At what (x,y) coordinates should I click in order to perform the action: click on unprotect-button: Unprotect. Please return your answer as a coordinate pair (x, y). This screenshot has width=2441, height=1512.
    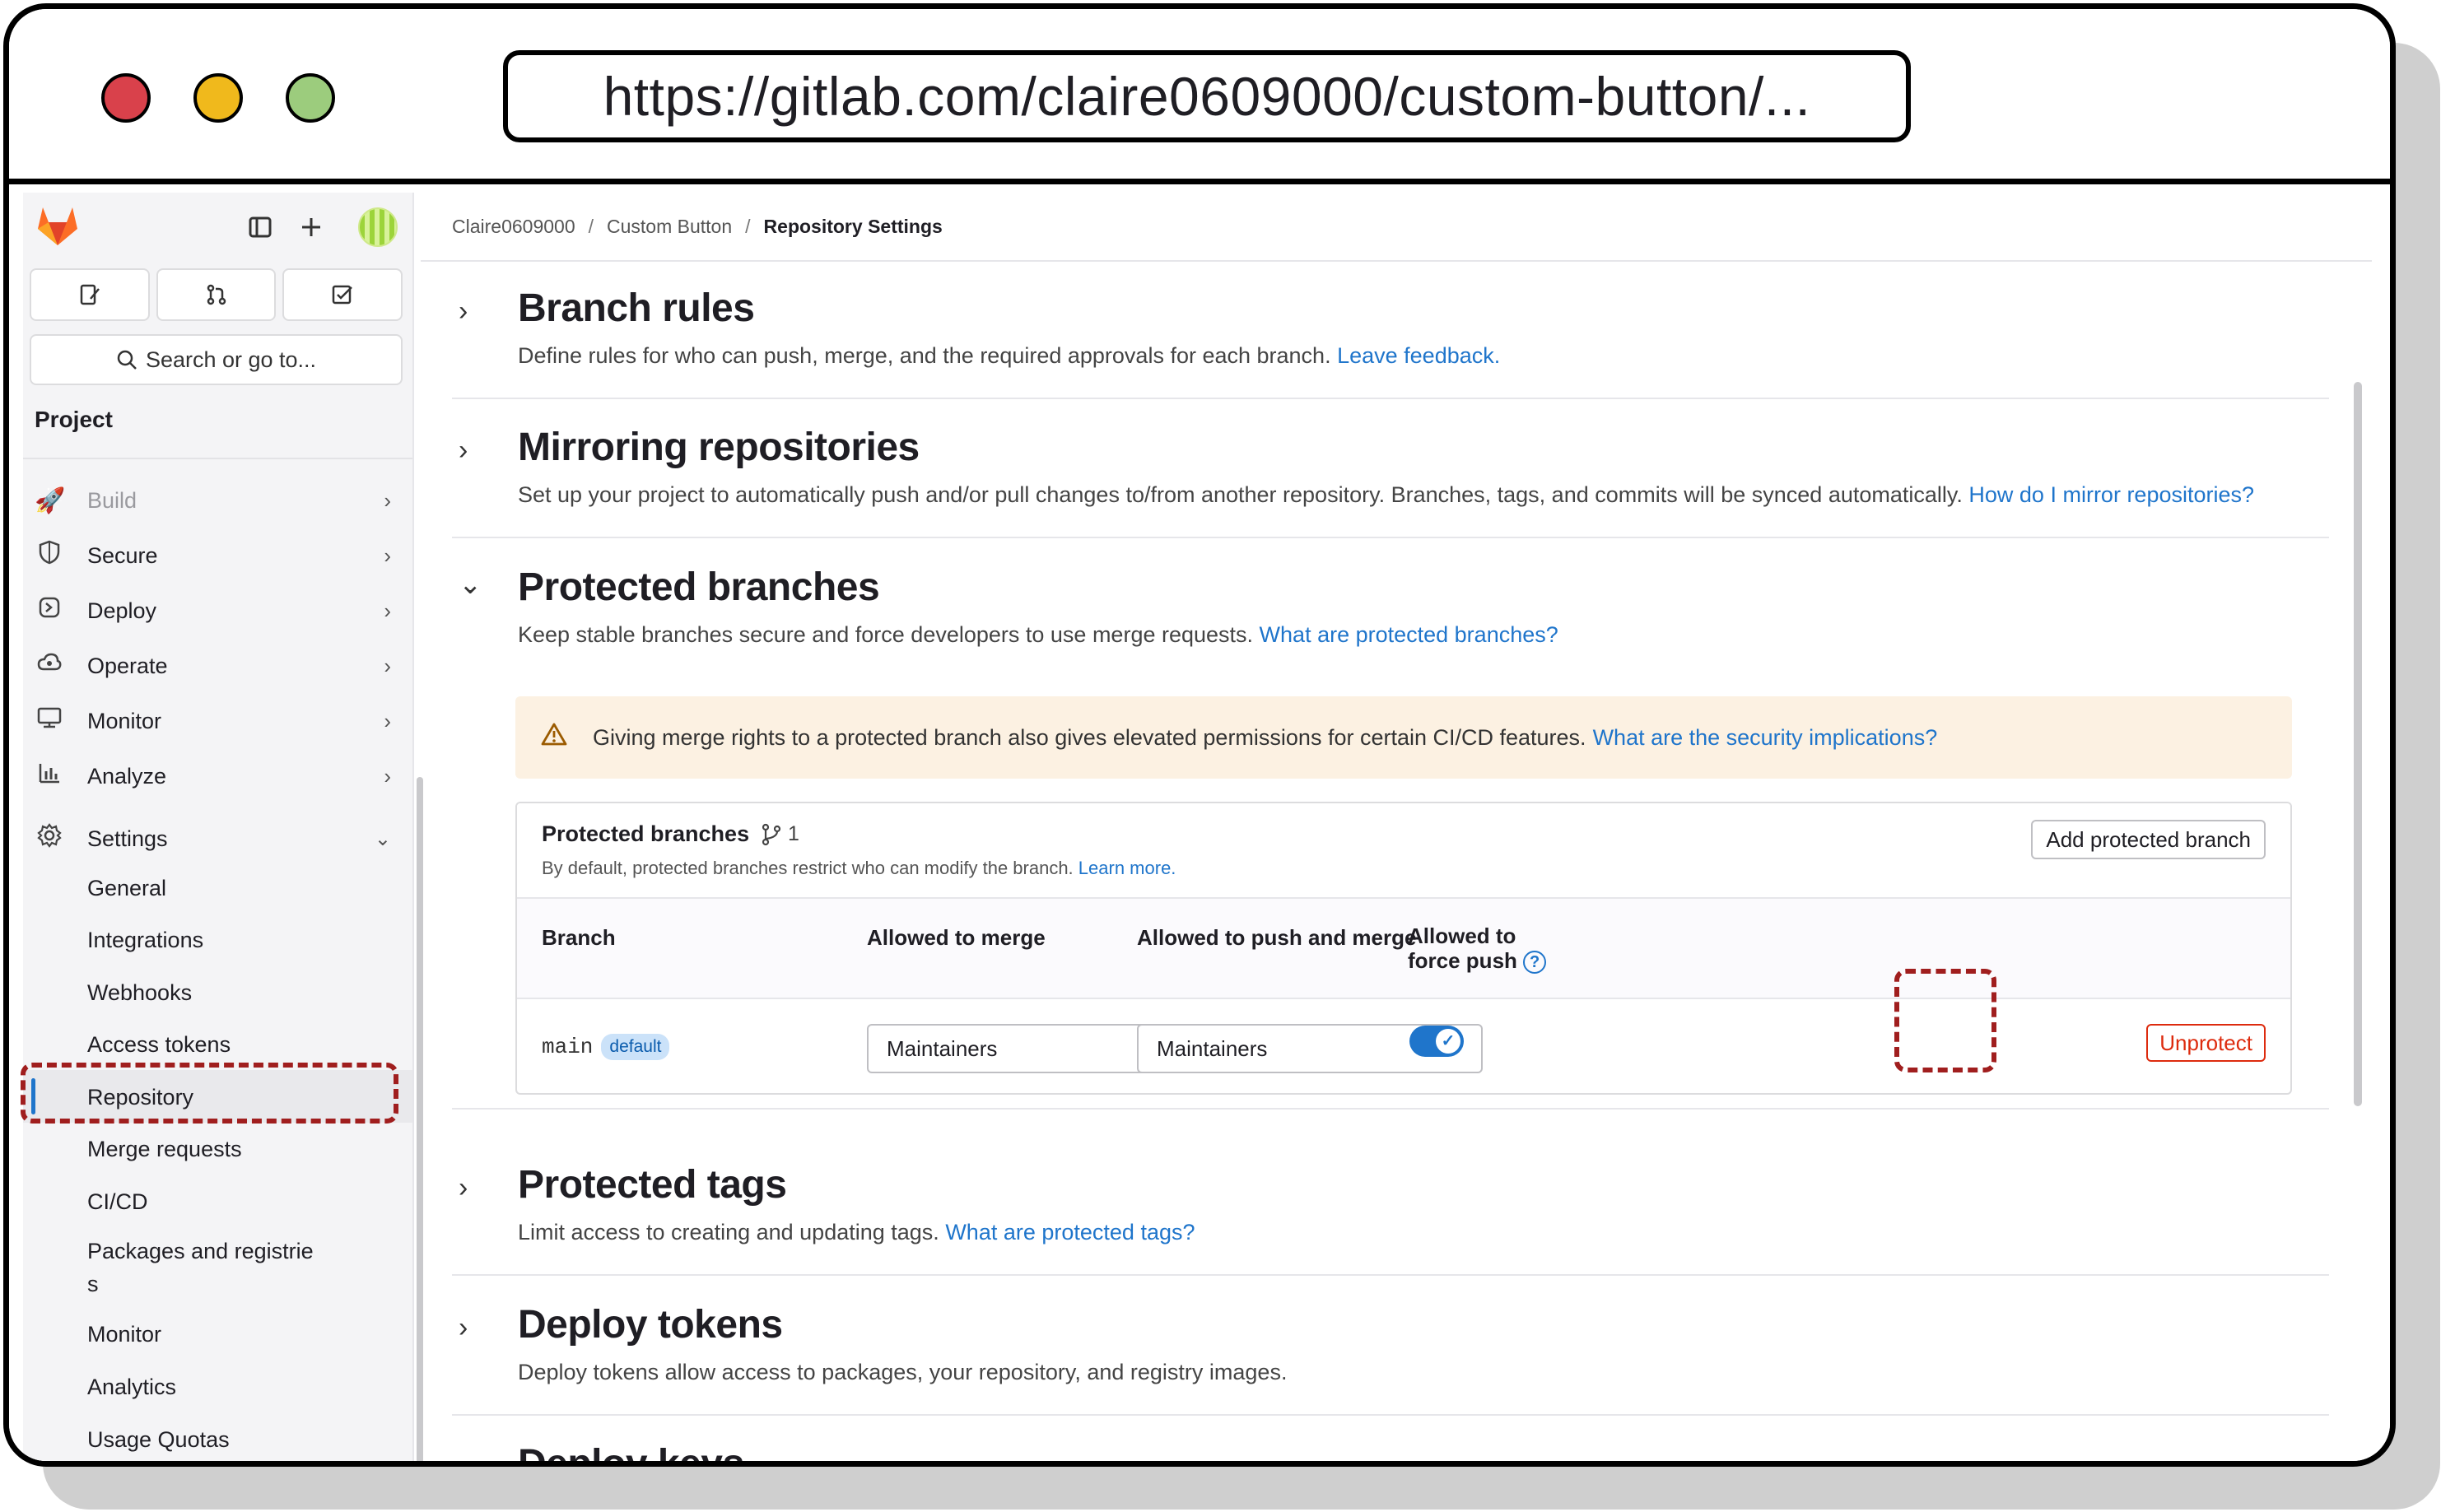
    Looking at the image, I should click on (2206, 1043).